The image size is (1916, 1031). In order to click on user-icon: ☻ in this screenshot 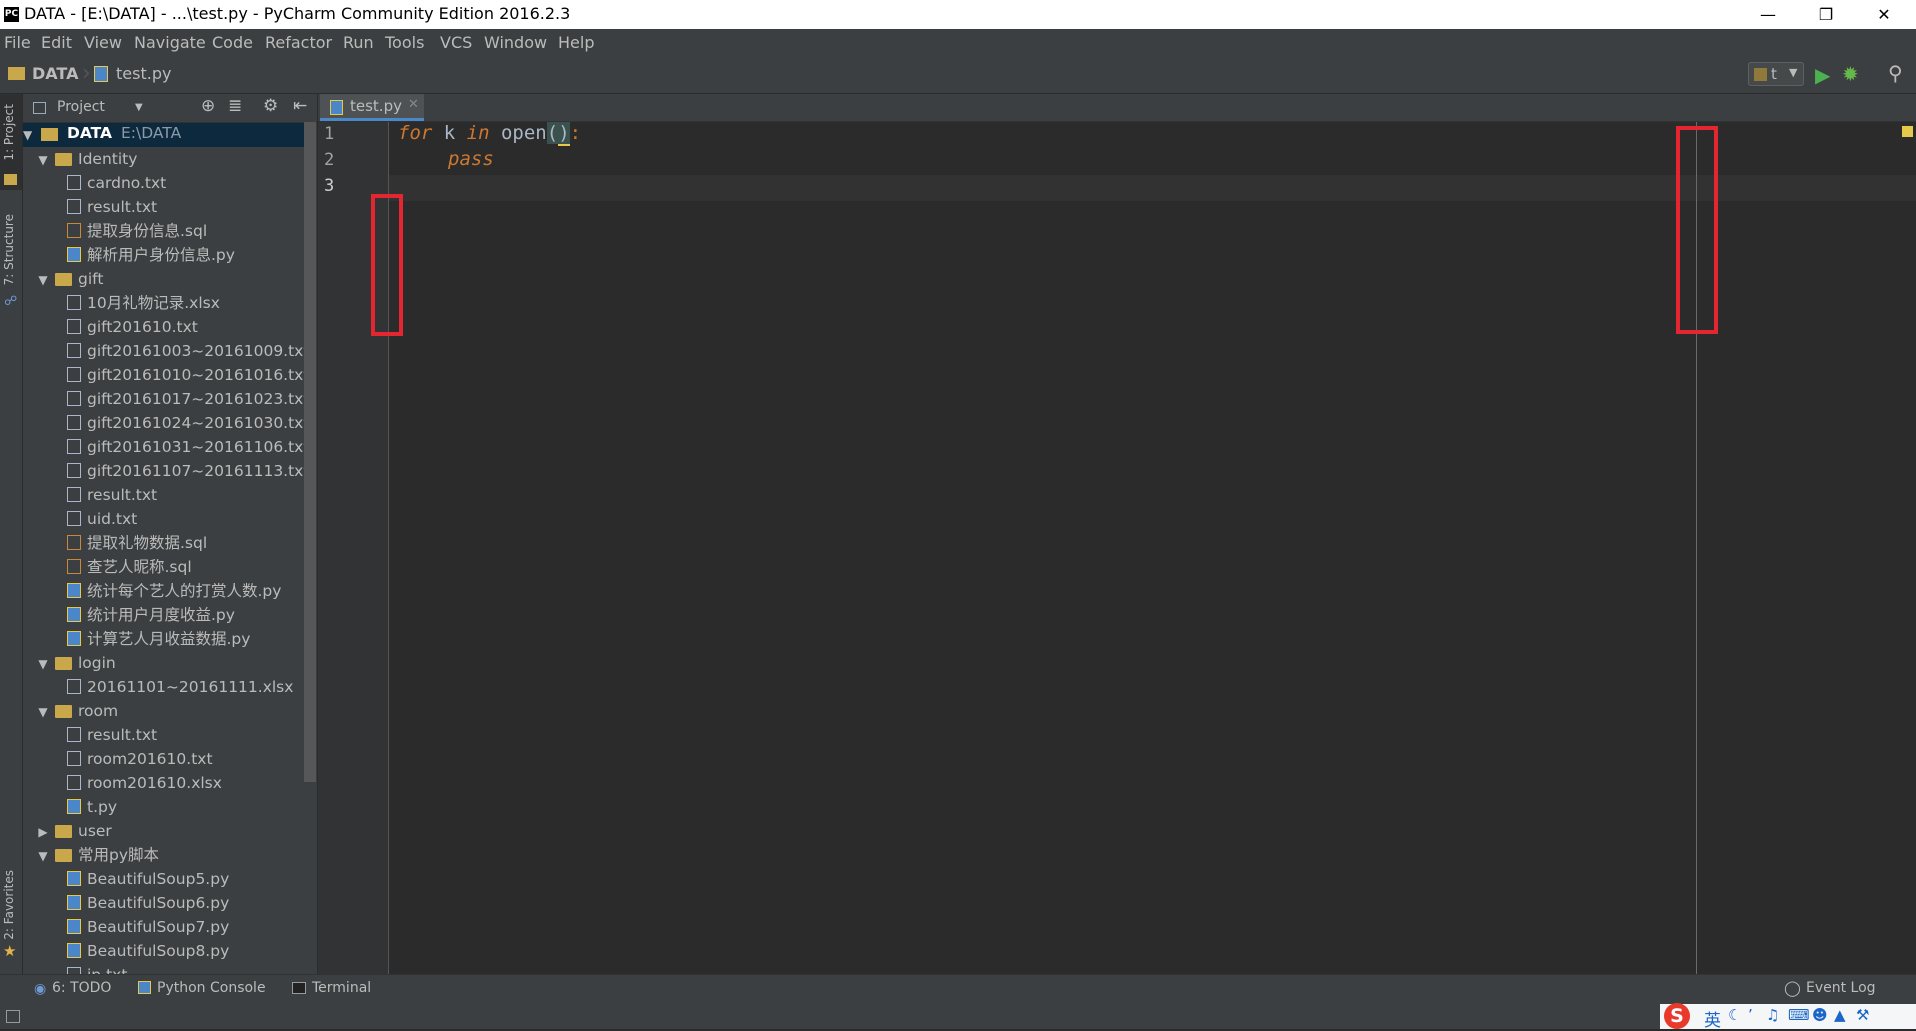, I will do `click(1820, 1015)`.